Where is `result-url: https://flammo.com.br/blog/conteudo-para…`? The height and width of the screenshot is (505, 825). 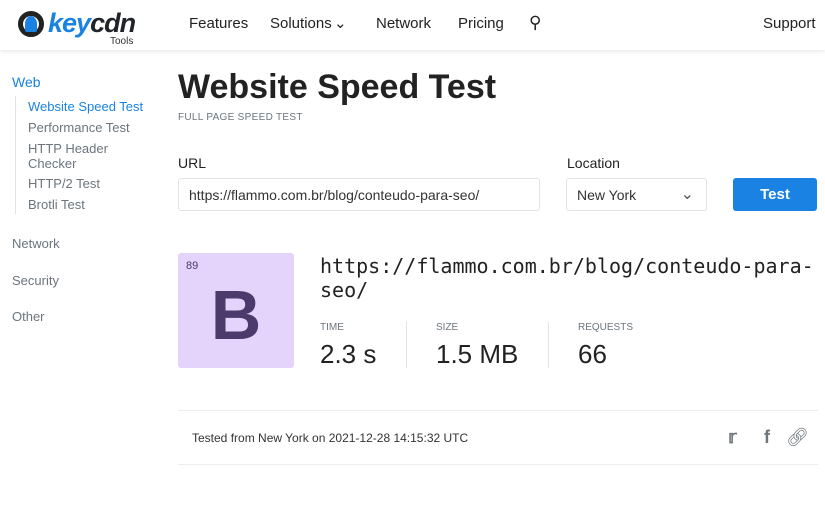
result-url: https://flammo.com.br/blog/conteudo-para… is located at coordinates (567, 278).